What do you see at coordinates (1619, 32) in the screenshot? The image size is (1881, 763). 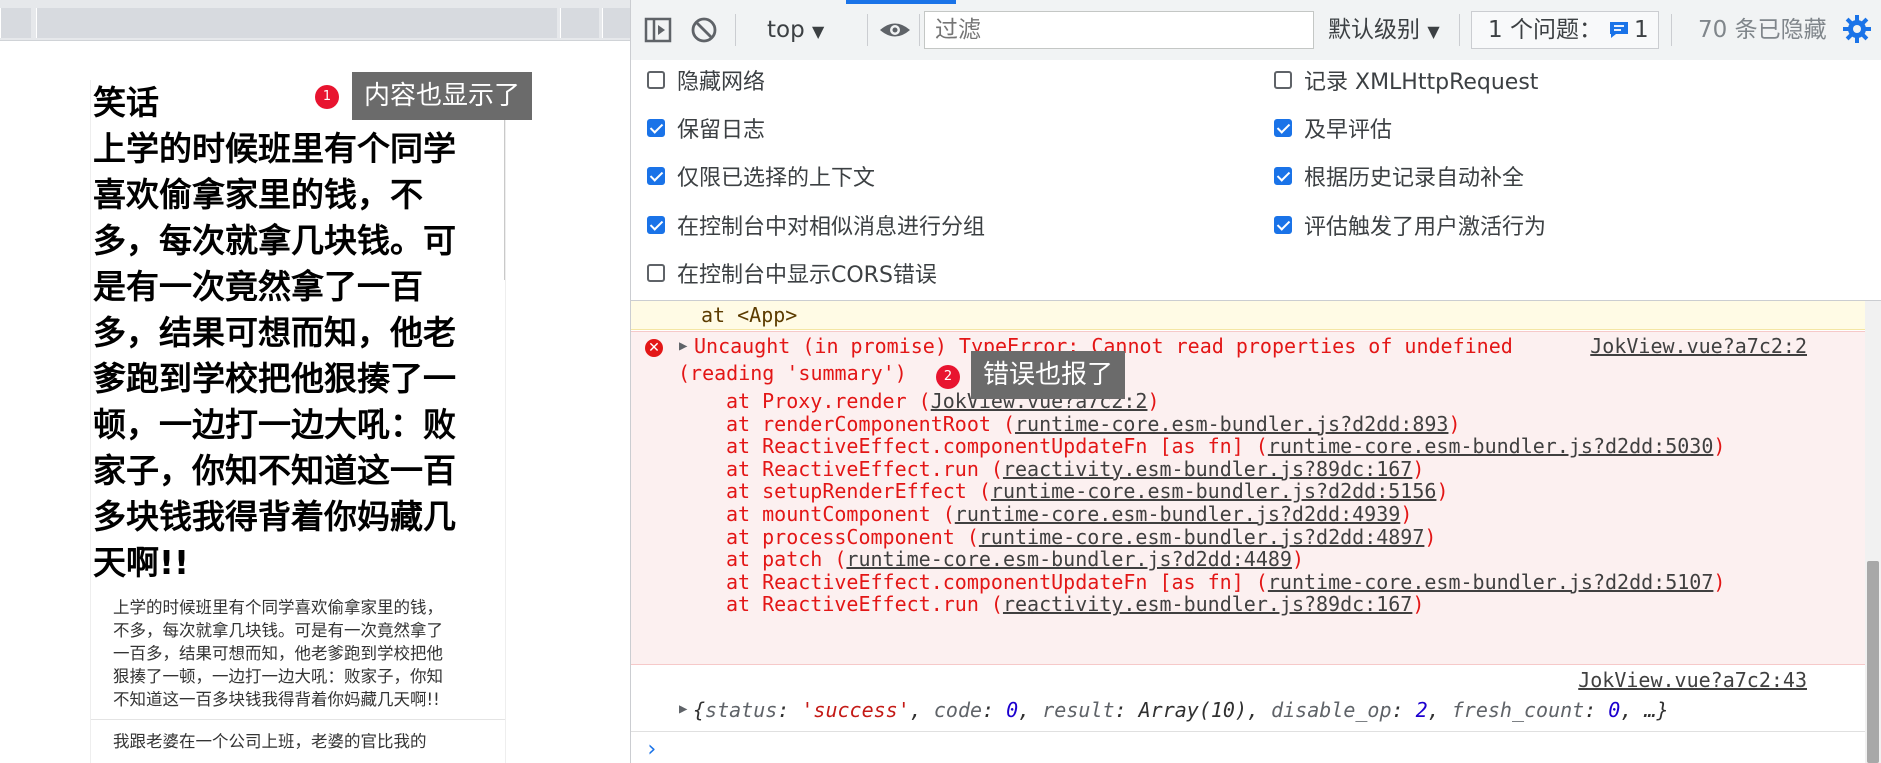 I see `message-icon` at bounding box center [1619, 32].